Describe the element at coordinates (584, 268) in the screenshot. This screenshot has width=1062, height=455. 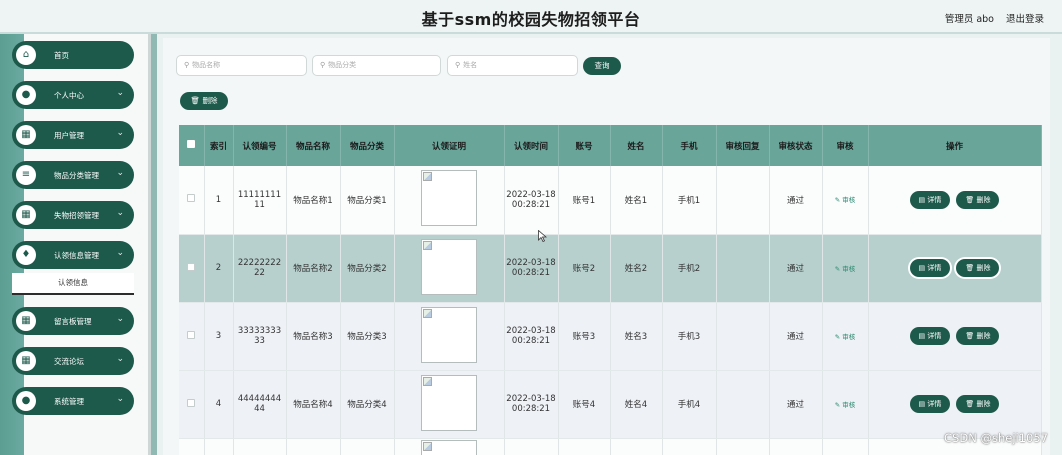
I see `cell-account: 账号2` at that location.